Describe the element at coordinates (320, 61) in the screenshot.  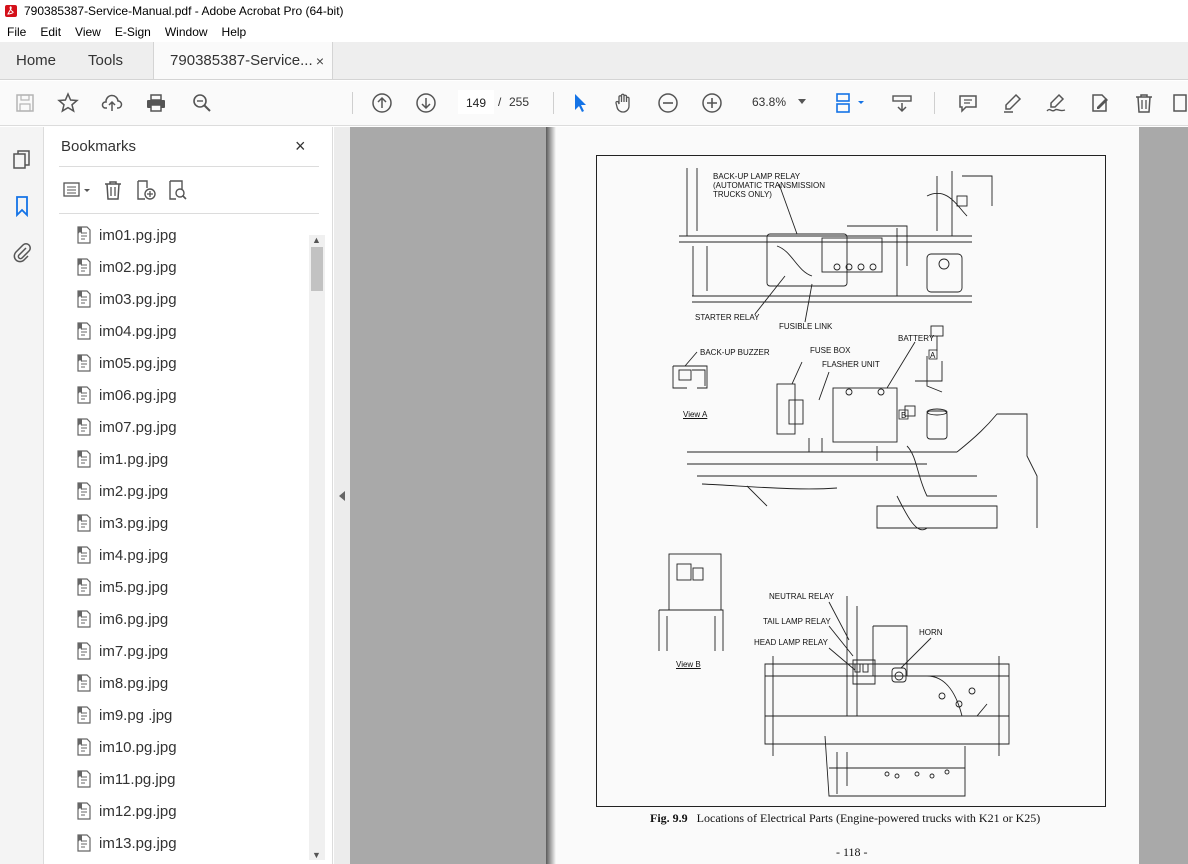
I see `tab-close-button: ×` at that location.